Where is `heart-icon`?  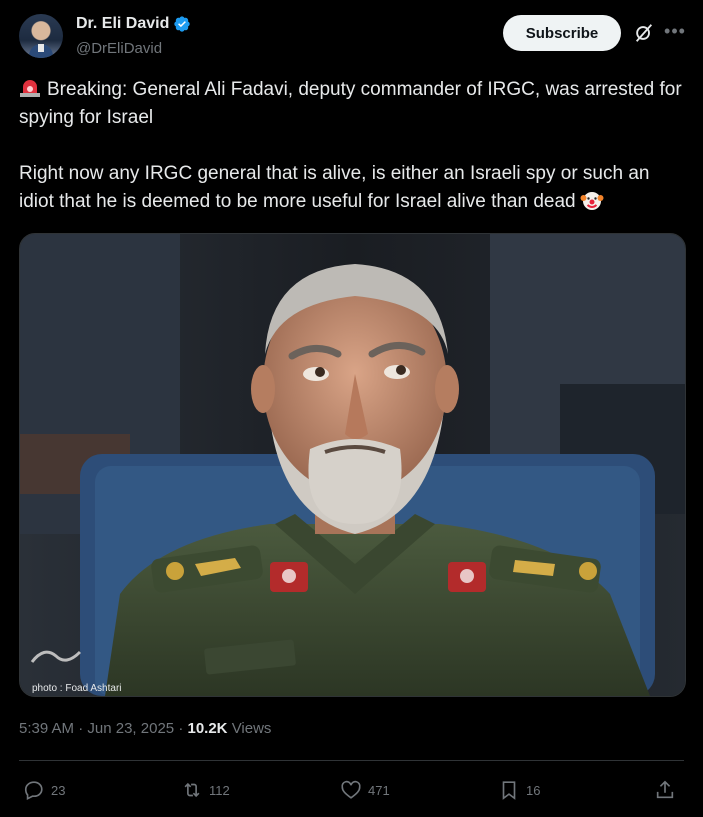 heart-icon is located at coordinates (351, 789).